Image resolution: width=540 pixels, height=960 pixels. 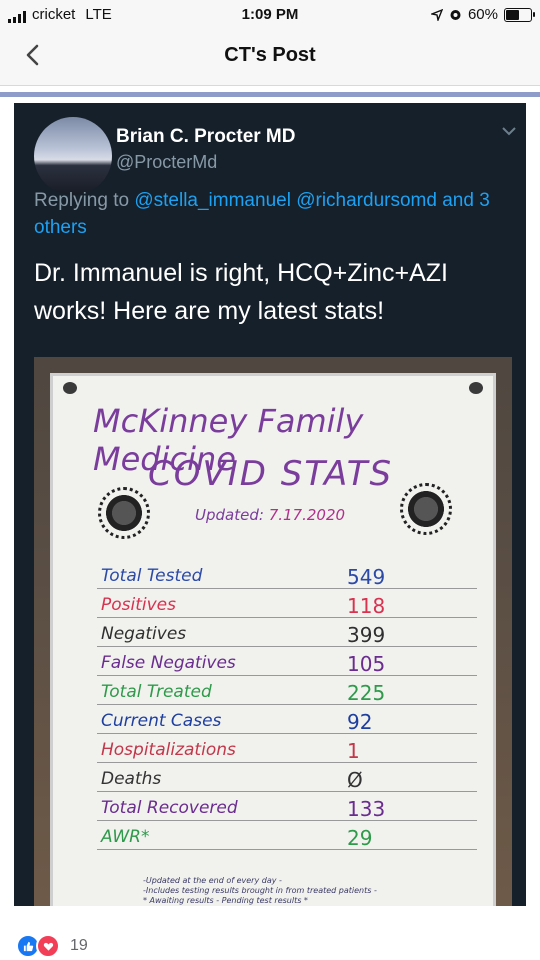 I want to click on stat-row: Total Tested 549, so click(x=287, y=576).